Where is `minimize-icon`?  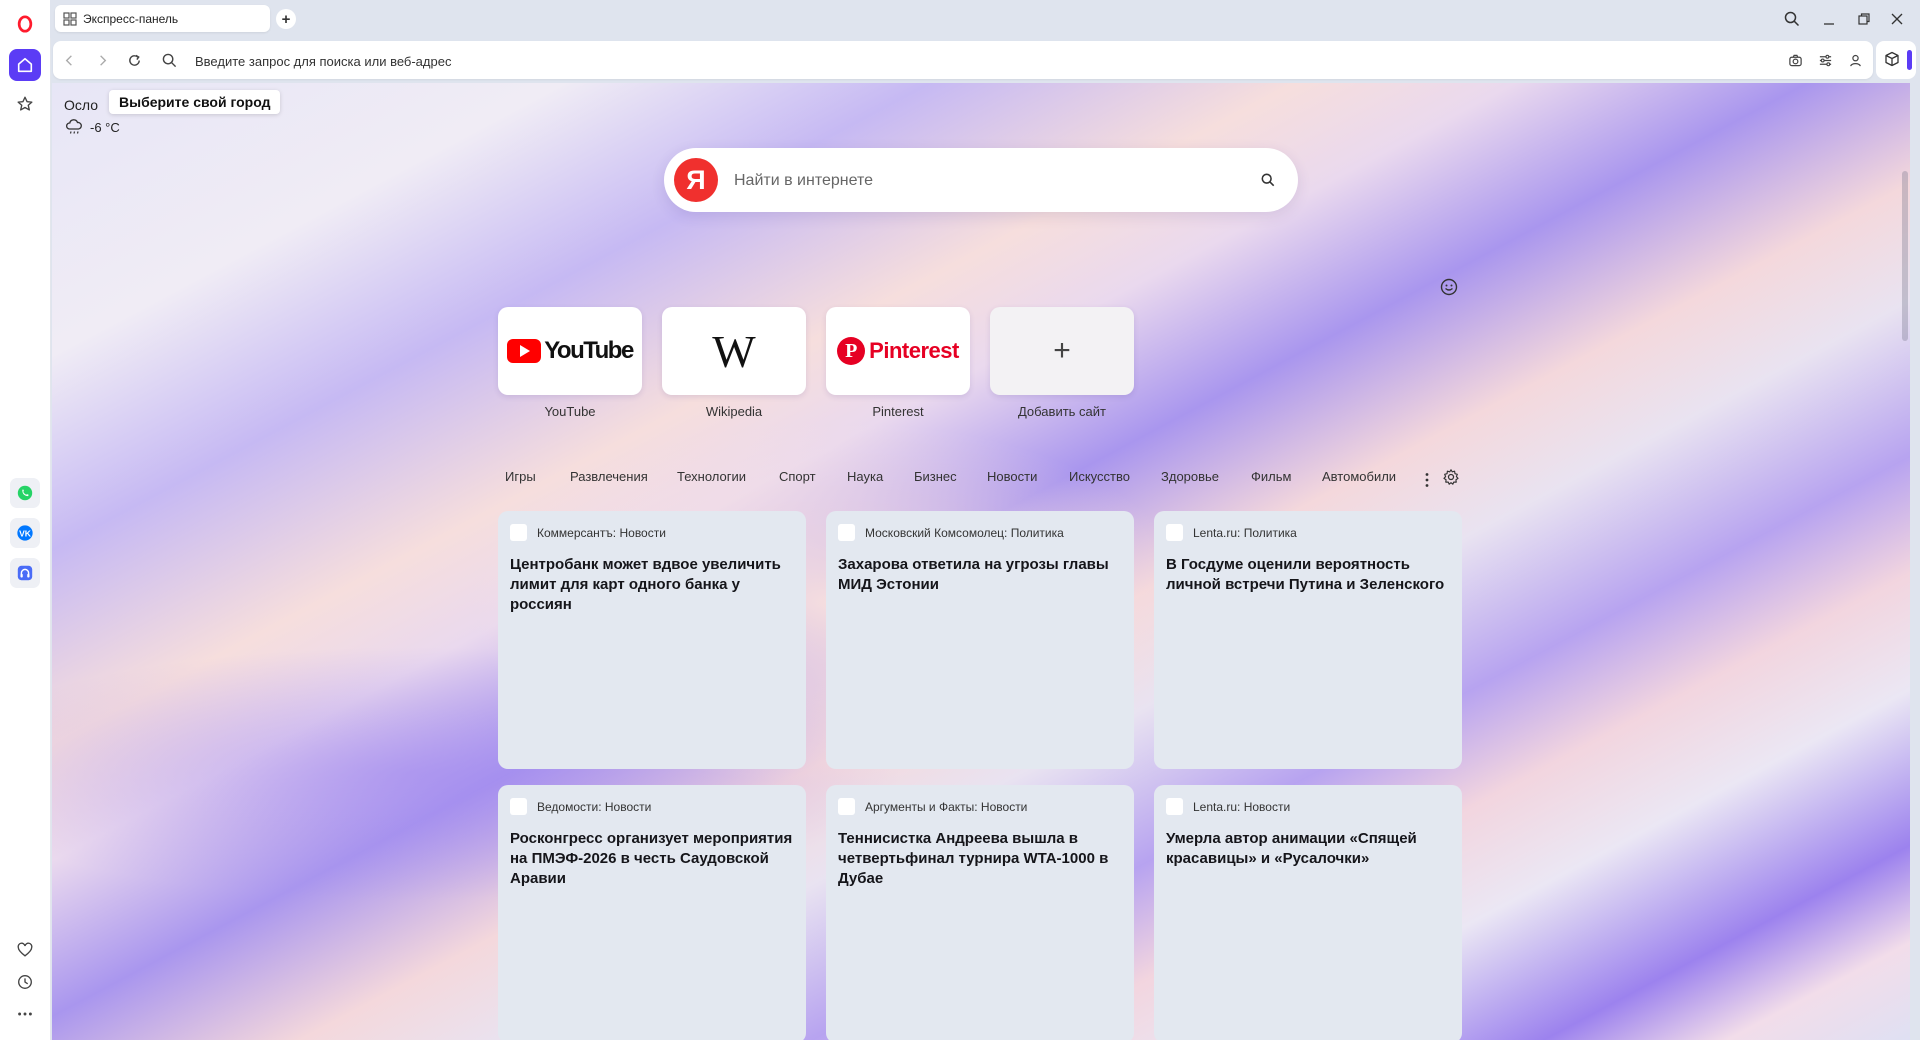
minimize-icon is located at coordinates (1829, 24).